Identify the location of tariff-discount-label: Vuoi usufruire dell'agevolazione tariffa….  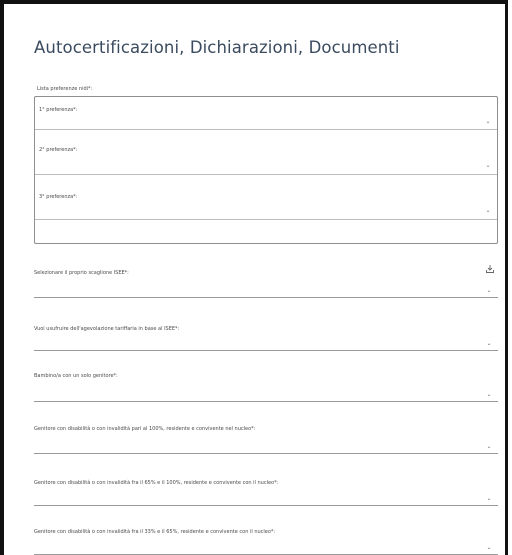
(107, 329).